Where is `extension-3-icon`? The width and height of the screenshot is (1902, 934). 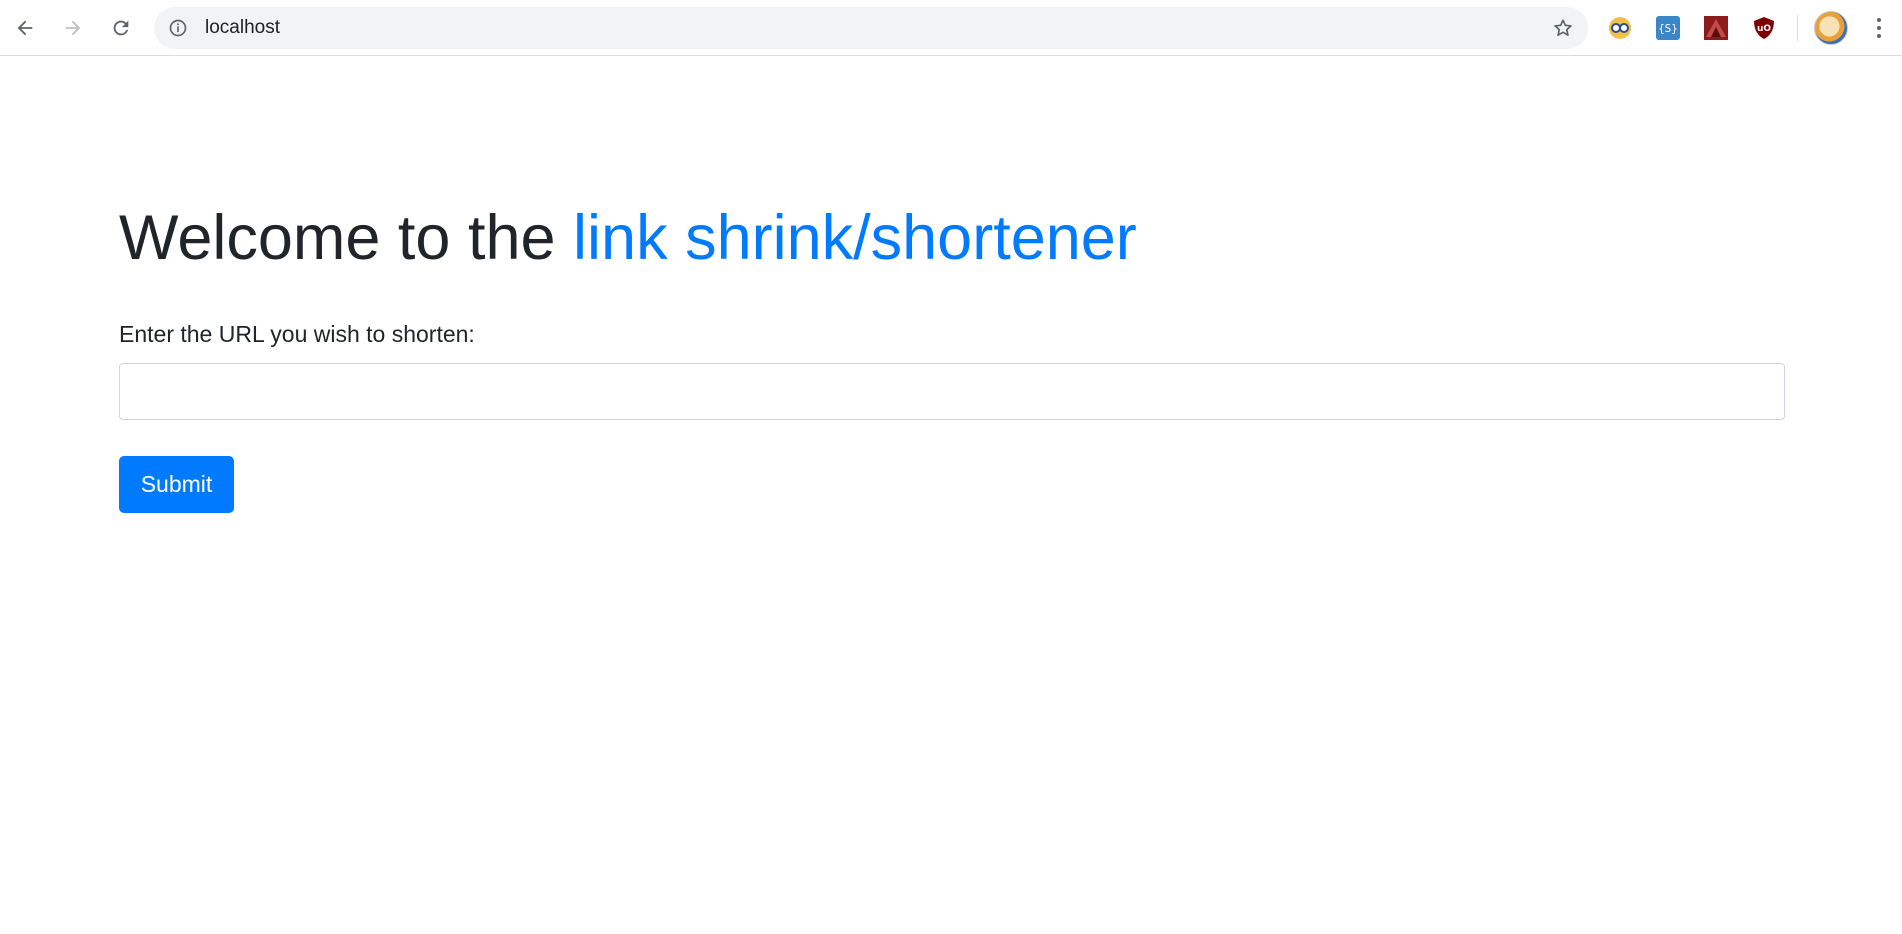
extension-3-icon is located at coordinates (1716, 28).